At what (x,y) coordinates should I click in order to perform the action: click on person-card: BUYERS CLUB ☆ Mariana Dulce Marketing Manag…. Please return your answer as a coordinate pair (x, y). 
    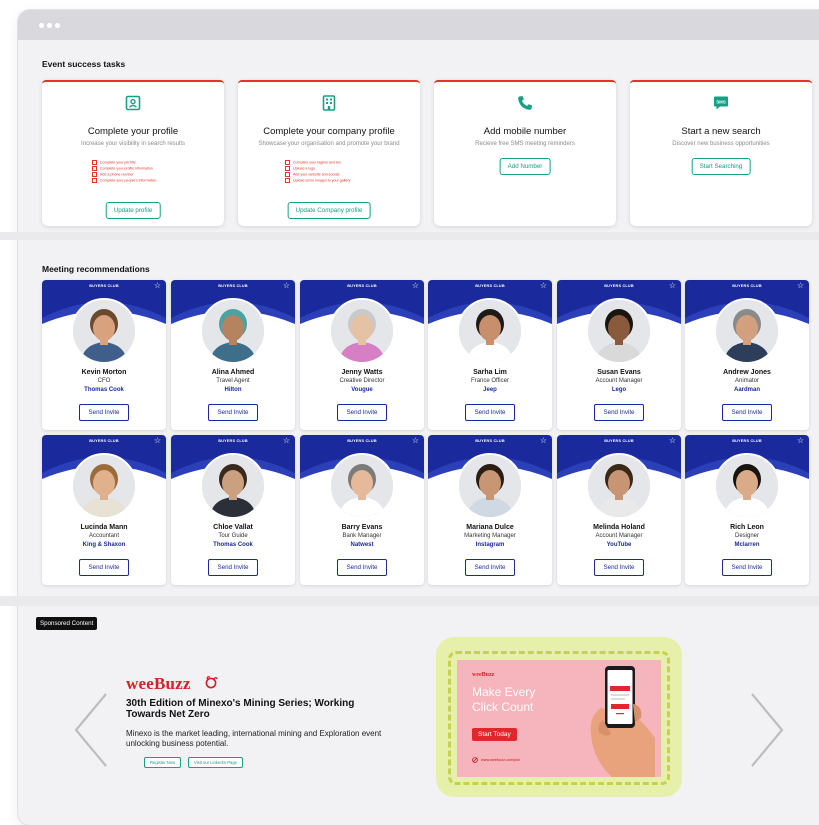
    Looking at the image, I should click on (490, 510).